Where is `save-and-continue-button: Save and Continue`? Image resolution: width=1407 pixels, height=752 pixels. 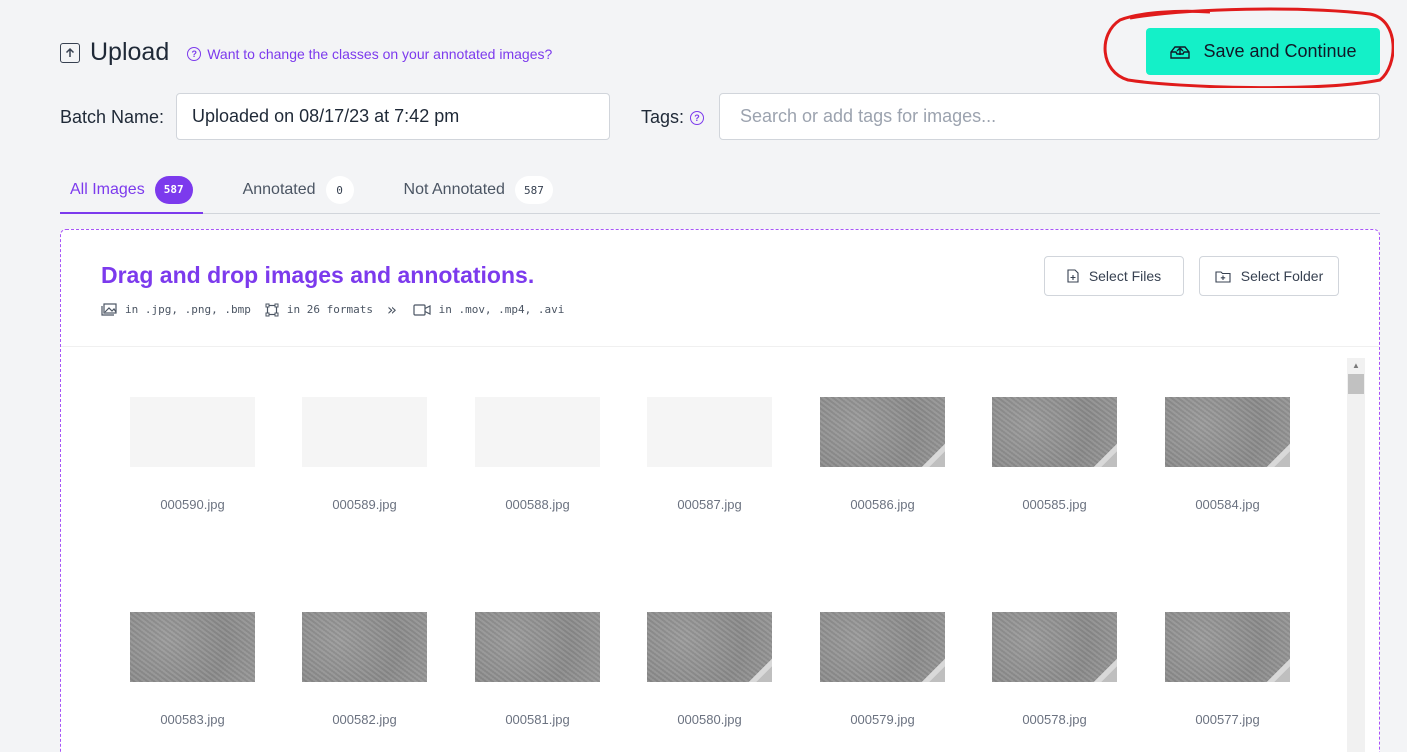 save-and-continue-button: Save and Continue is located at coordinates (1263, 51).